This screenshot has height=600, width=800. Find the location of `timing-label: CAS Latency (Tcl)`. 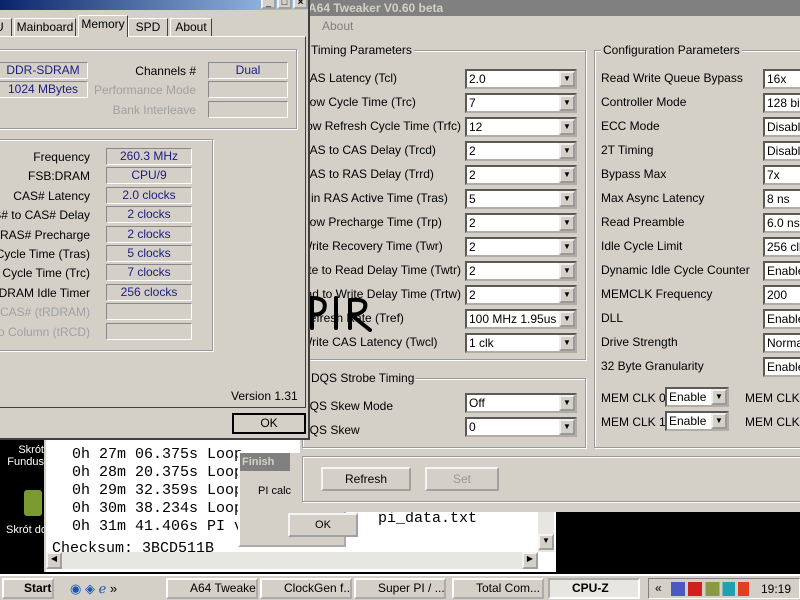

timing-label: CAS Latency (Tcl) is located at coordinates (349, 78).